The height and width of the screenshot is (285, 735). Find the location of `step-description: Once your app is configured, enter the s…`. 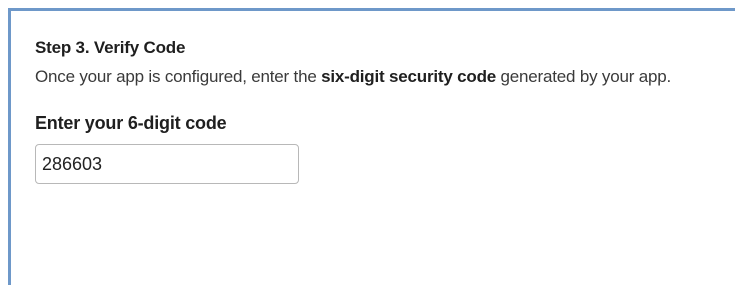

step-description: Once your app is configured, enter the s… is located at coordinates (380, 76).